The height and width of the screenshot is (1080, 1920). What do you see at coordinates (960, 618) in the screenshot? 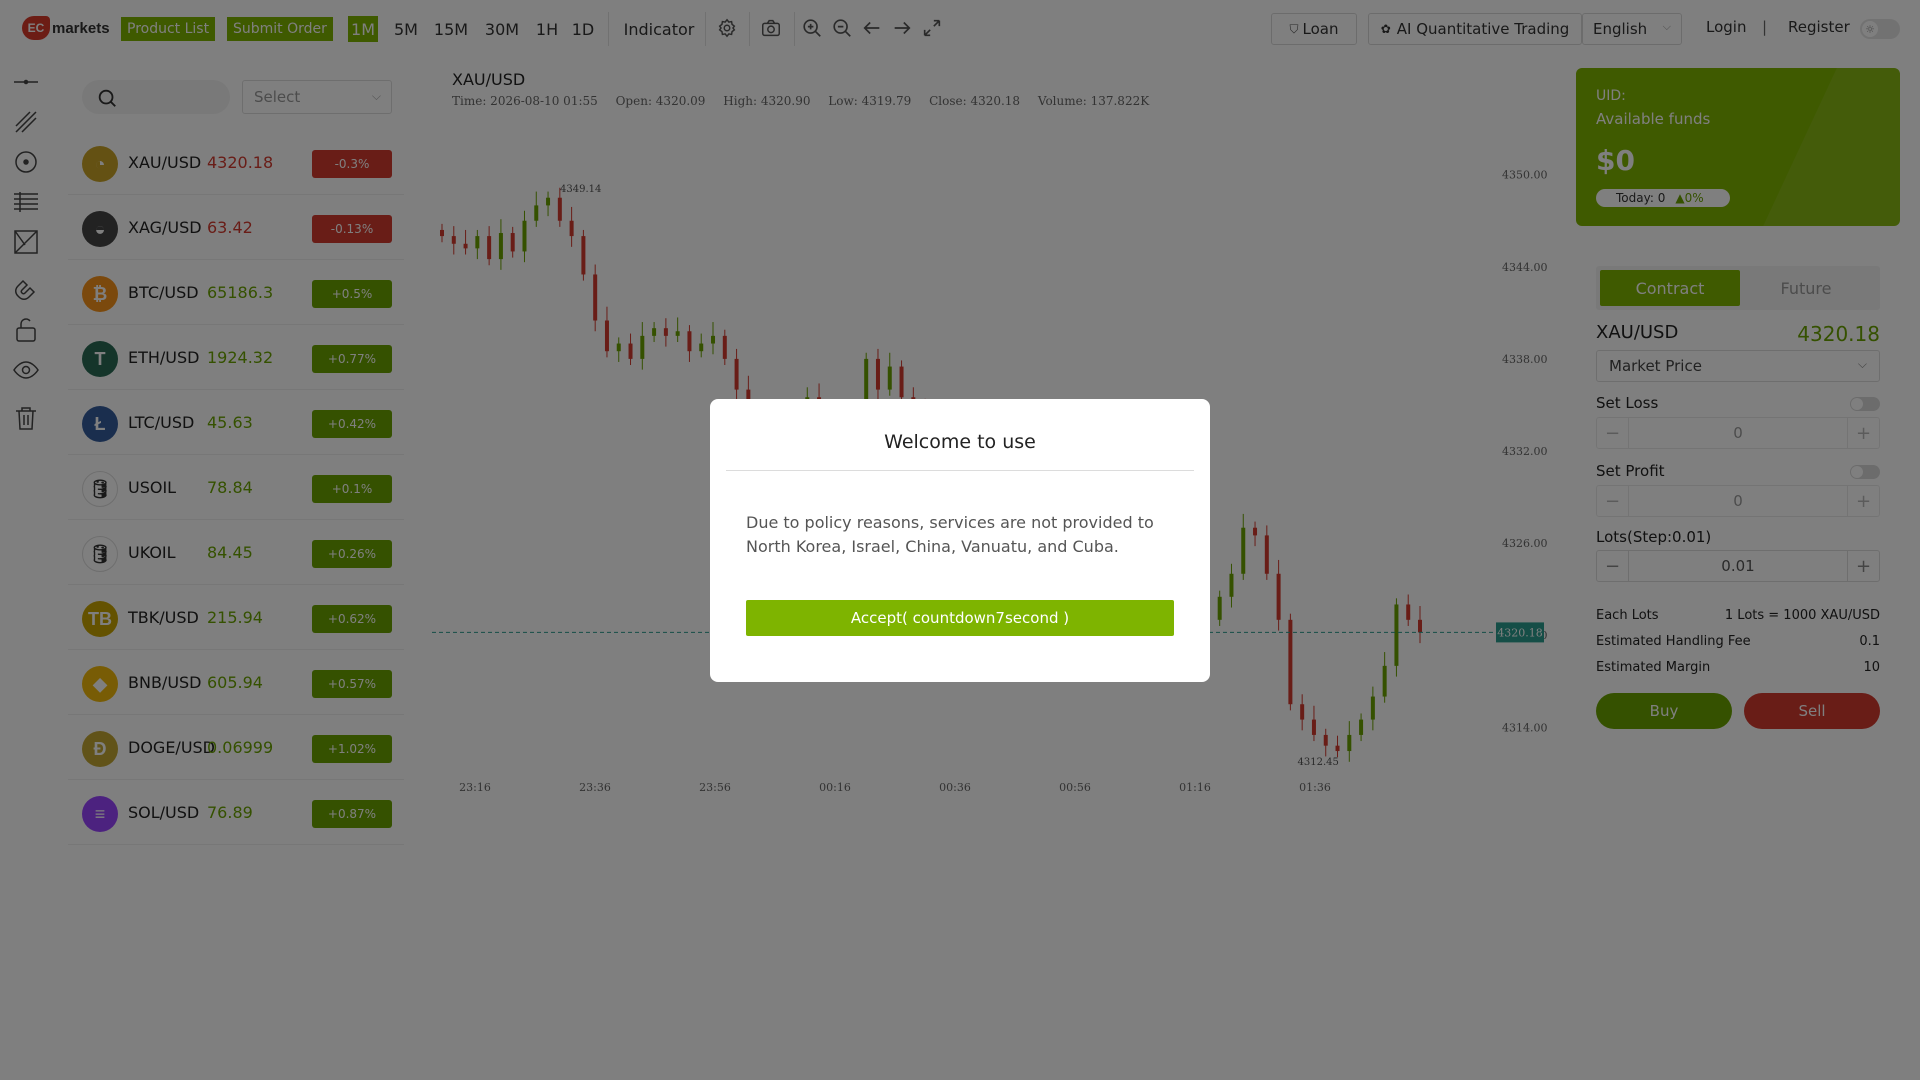
I see `accept-button: Accept( countdown7second )` at bounding box center [960, 618].